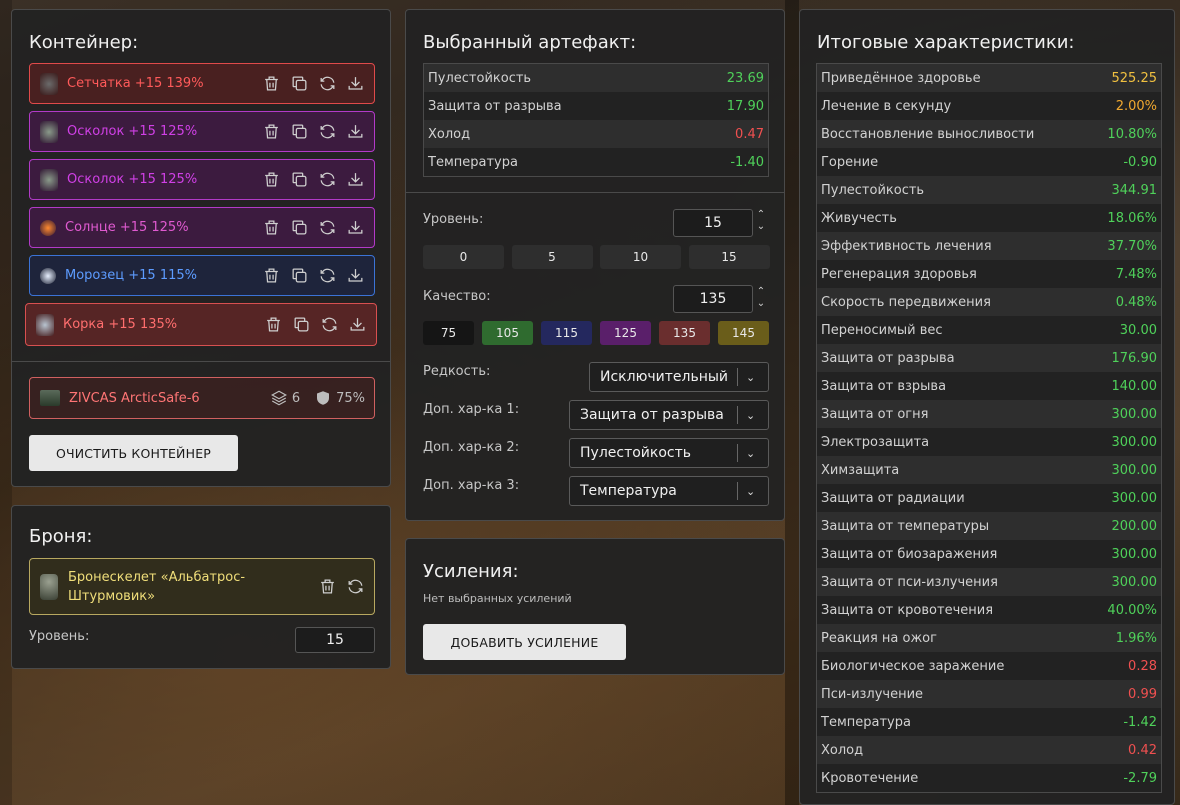  What do you see at coordinates (989, 498) in the screenshot?
I see `stat-row: Защита от радиации 300.00` at bounding box center [989, 498].